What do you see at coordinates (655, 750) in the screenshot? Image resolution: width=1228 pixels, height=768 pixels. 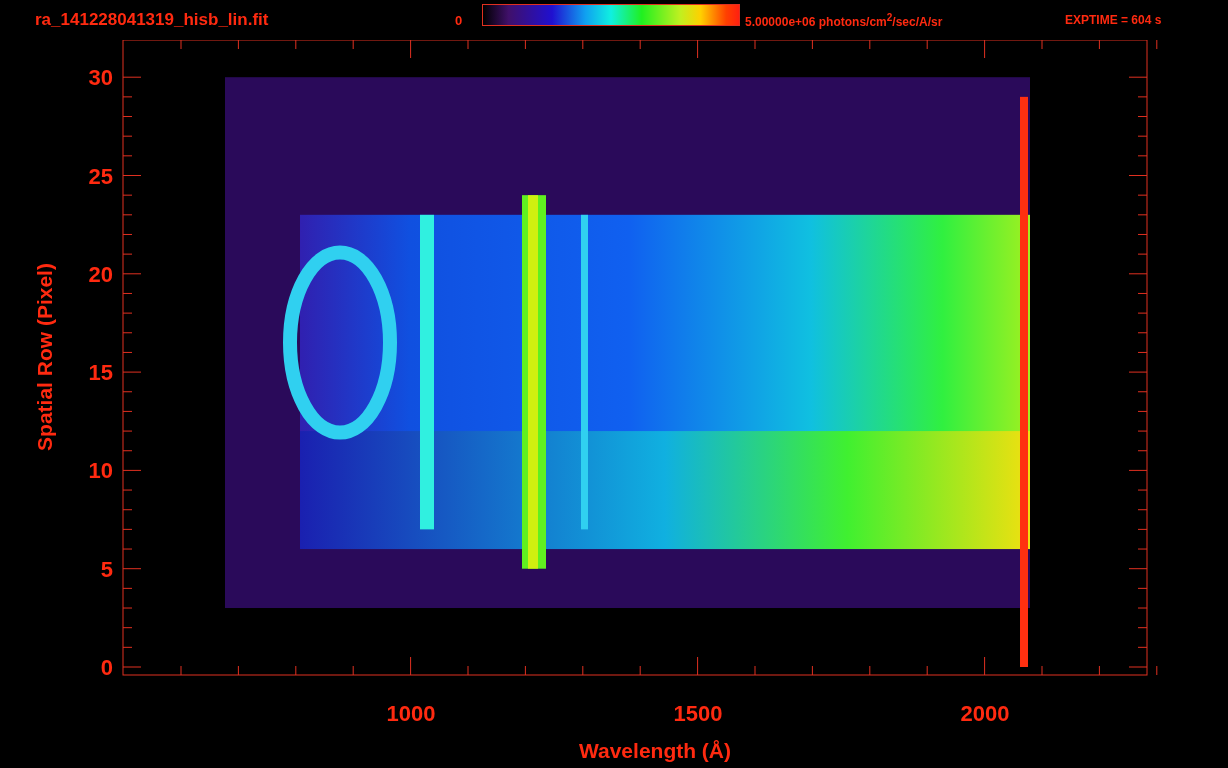 I see `x-axis-title: Wavelength (Å)` at bounding box center [655, 750].